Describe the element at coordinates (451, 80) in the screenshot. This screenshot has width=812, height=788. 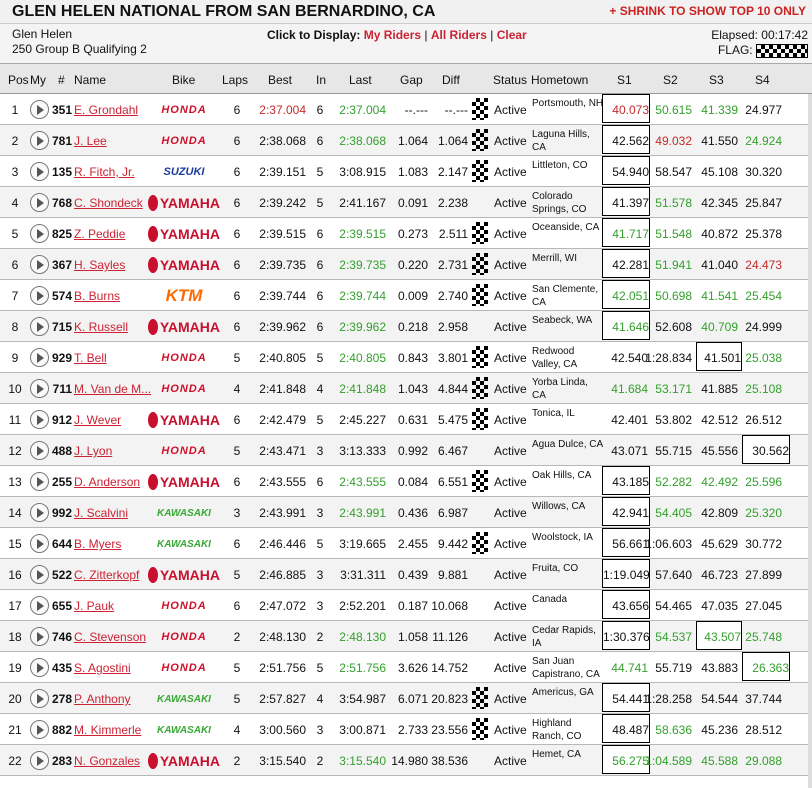
I see `header-diff: Diff` at that location.